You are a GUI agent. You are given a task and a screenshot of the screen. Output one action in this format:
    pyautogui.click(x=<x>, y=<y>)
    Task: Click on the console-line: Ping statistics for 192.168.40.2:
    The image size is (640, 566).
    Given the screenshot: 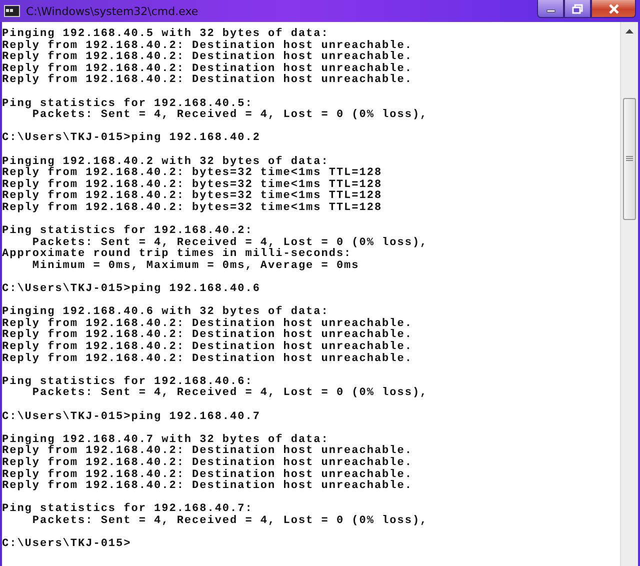 What is the action you would take?
    pyautogui.click(x=128, y=232)
    